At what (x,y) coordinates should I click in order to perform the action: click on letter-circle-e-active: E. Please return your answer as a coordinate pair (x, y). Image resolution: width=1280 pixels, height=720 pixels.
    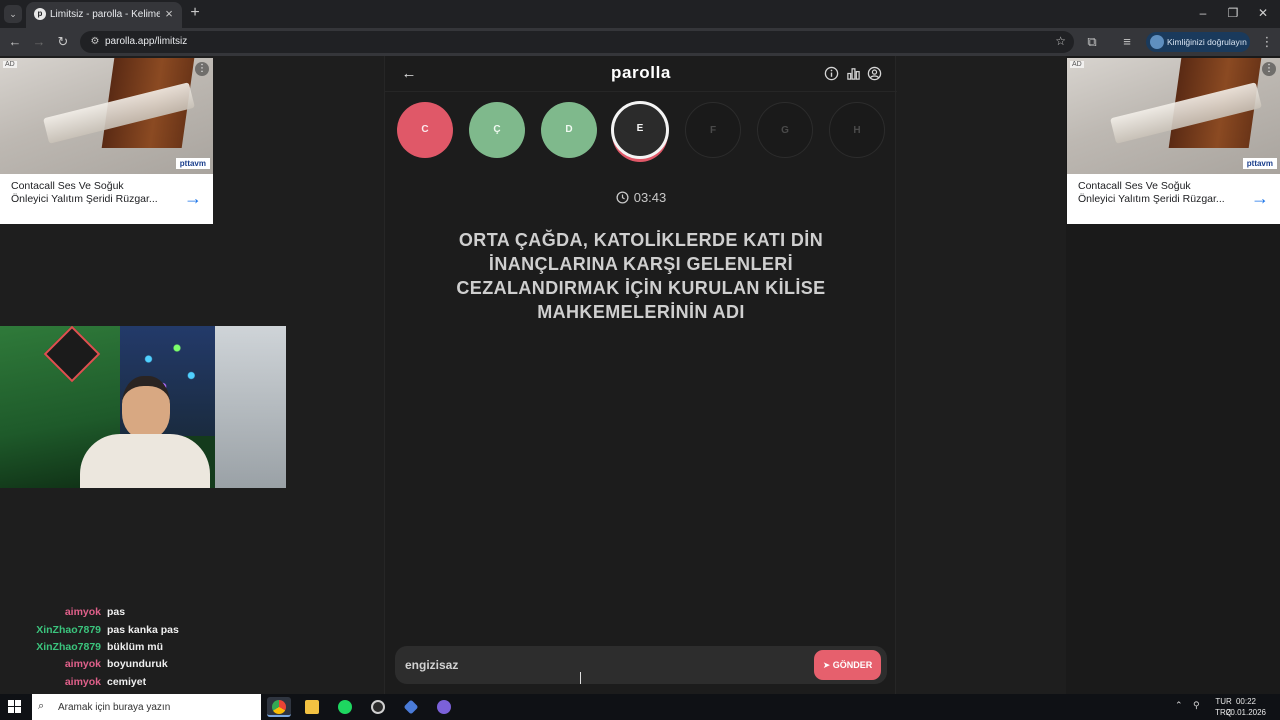
    Looking at the image, I should click on (640, 130).